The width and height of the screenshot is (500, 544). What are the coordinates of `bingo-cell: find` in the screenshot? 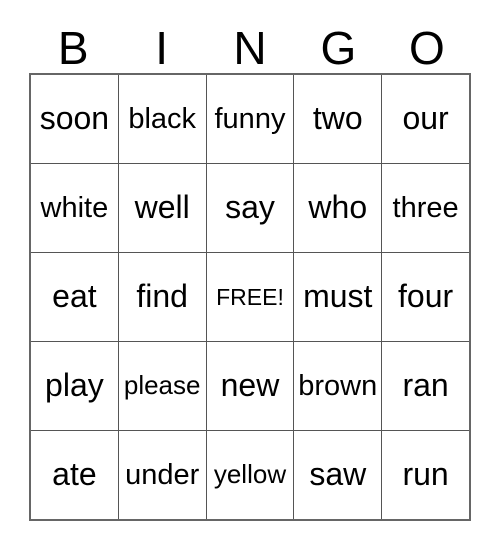 It's located at (162, 297).